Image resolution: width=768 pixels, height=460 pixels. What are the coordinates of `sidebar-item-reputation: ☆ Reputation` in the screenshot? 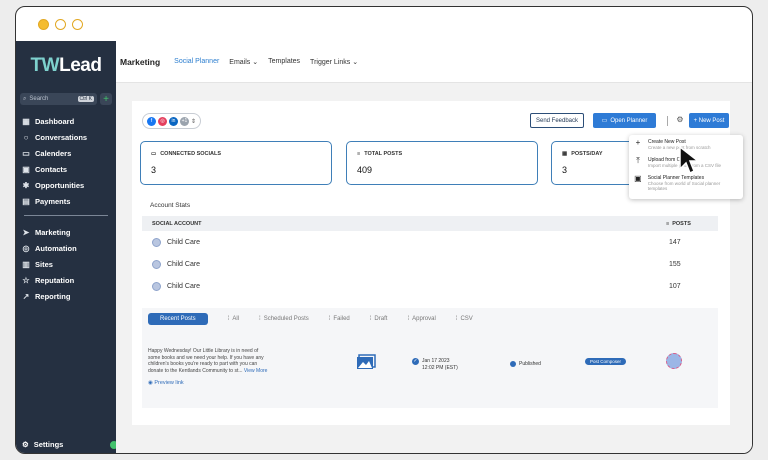 It's located at (66, 280).